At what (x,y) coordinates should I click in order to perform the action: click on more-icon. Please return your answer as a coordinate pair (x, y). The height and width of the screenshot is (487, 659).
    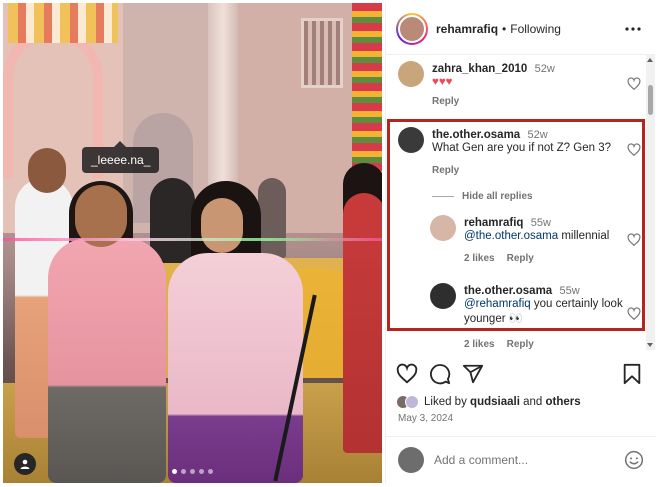
    Looking at the image, I should click on (633, 28).